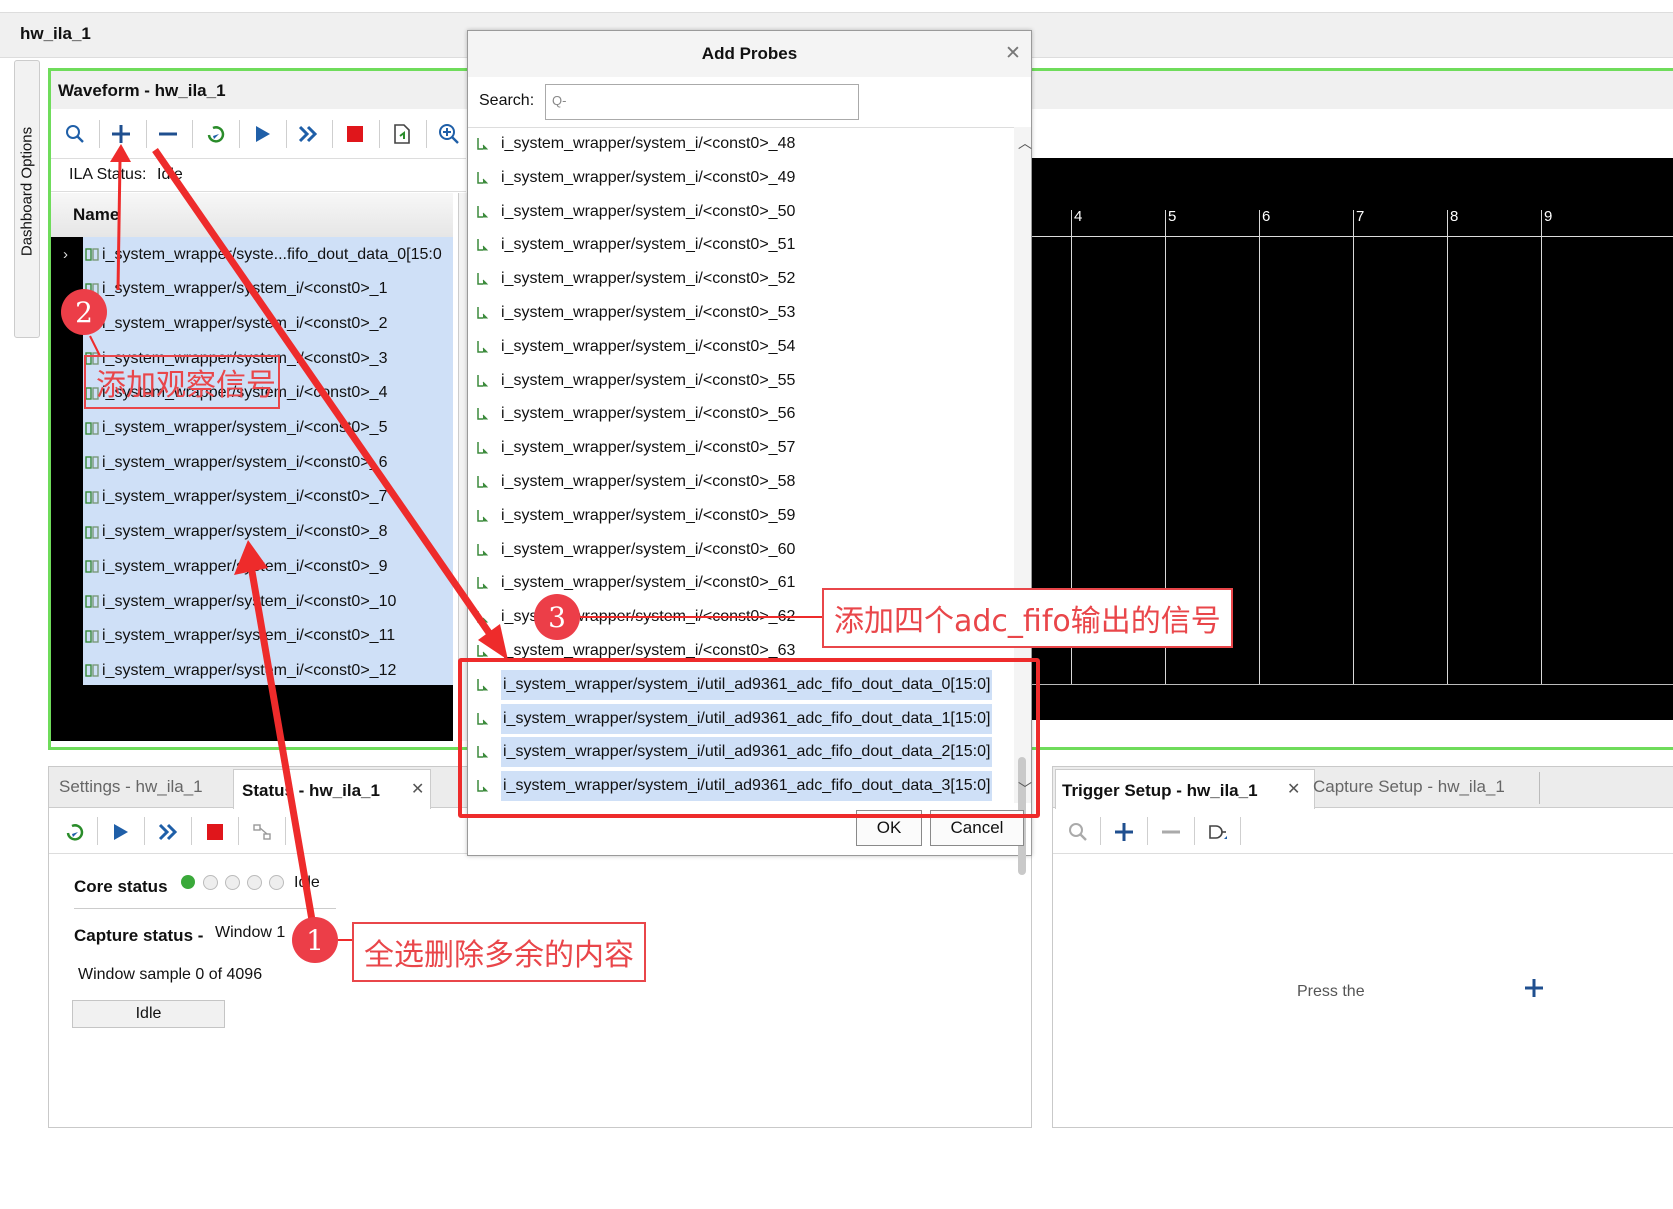  I want to click on step-badge-1: 1, so click(315, 940).